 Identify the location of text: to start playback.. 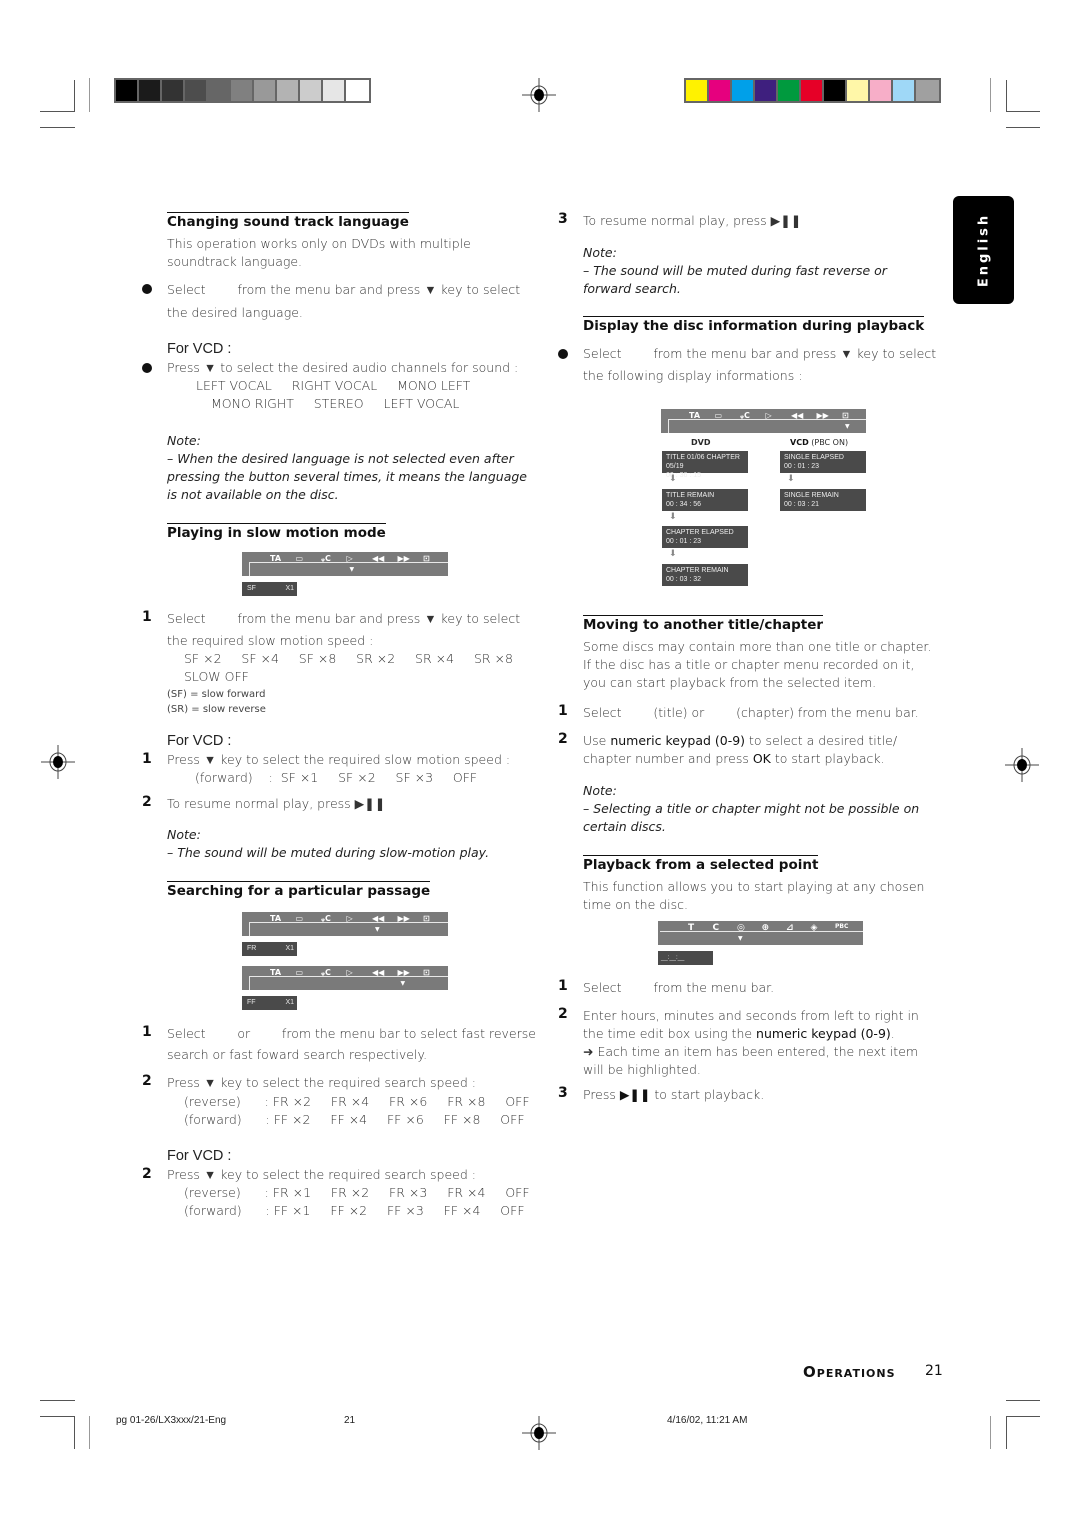
(827, 758).